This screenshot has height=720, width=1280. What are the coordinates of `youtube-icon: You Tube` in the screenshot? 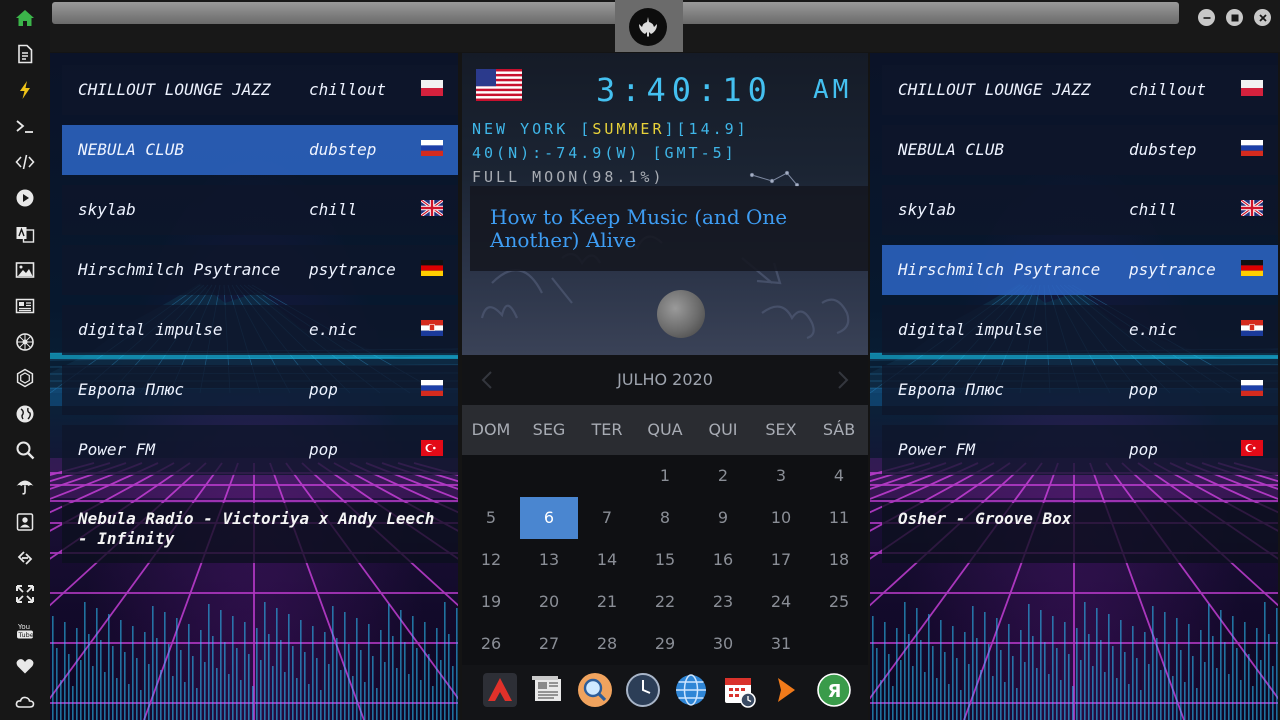 It's located at (25, 630).